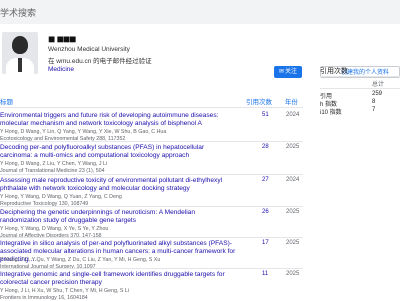 This screenshot has height=301, width=400. I want to click on article-venue: Frontiers in Immunology 16, 1604184, so click(118, 298).